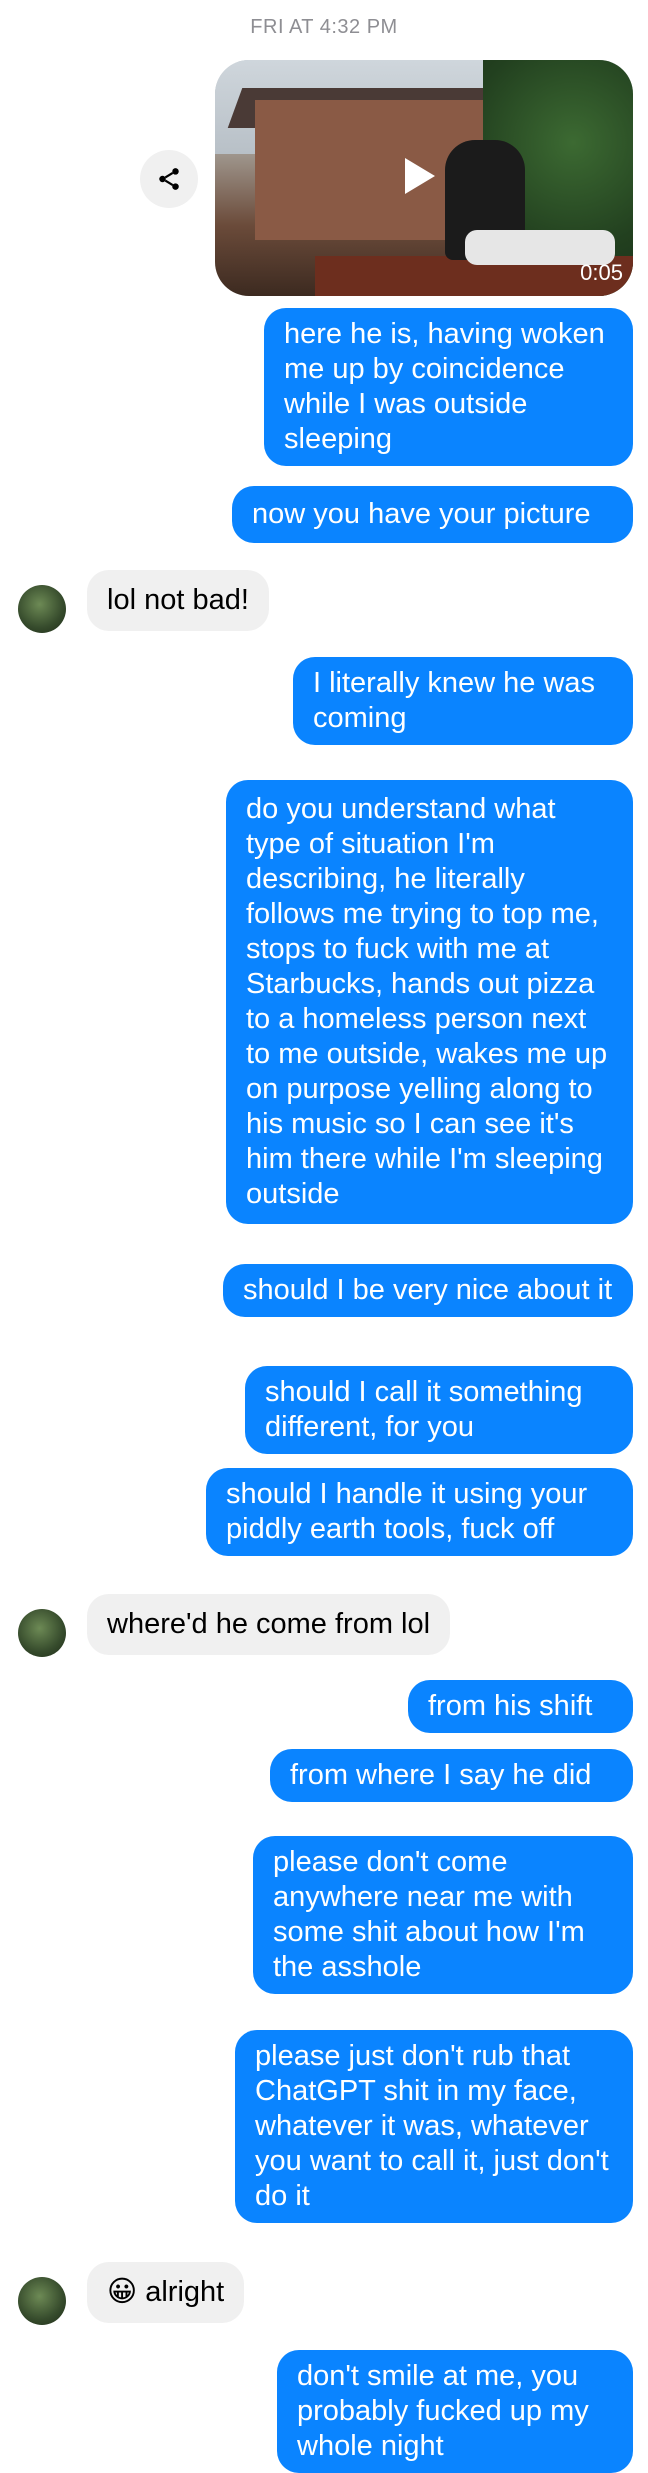  I want to click on conversation-timestamp: FRI AT 4:32 PM, so click(324, 27).